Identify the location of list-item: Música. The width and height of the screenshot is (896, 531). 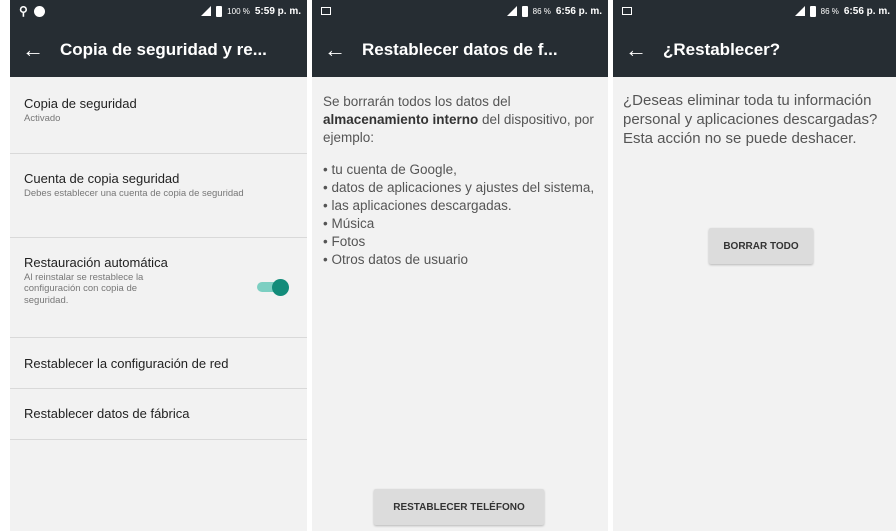
(460, 224).